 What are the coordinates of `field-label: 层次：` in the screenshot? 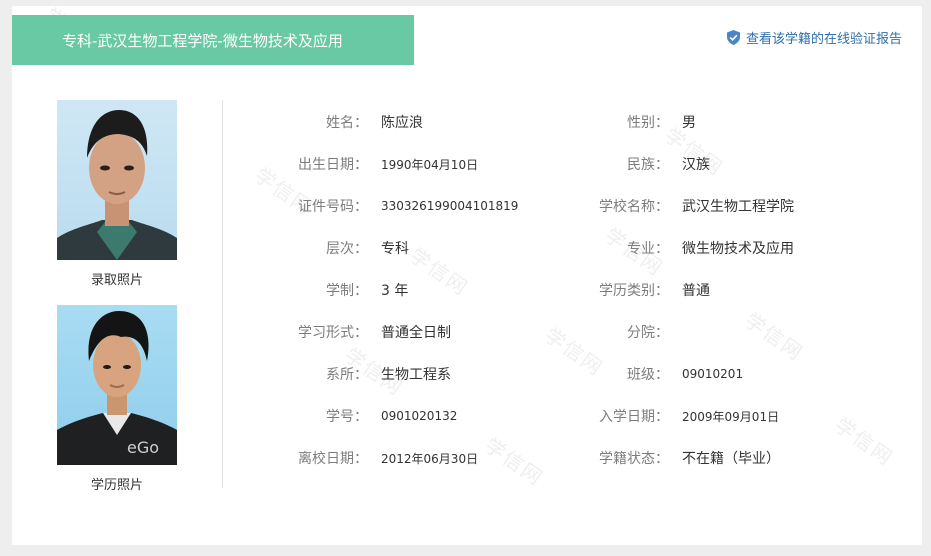 It's located at (347, 249).